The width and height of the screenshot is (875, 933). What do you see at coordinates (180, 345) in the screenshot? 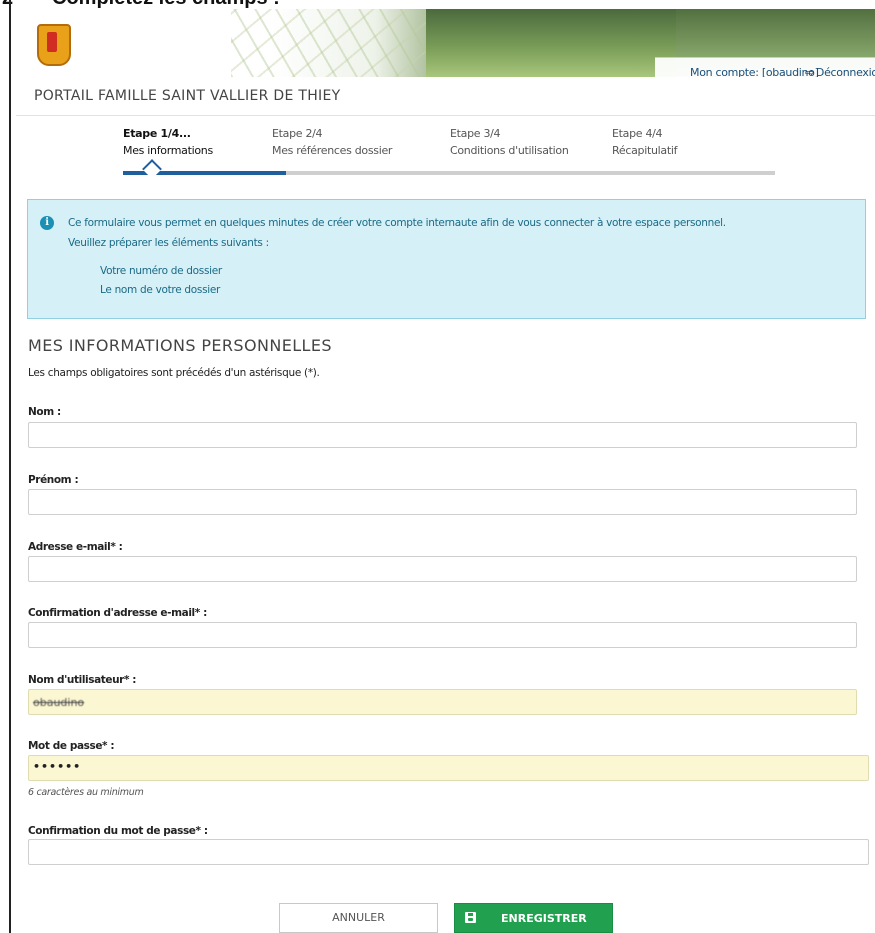
I see `section-title: MES INFORMATIONS PERSONNELLES` at bounding box center [180, 345].